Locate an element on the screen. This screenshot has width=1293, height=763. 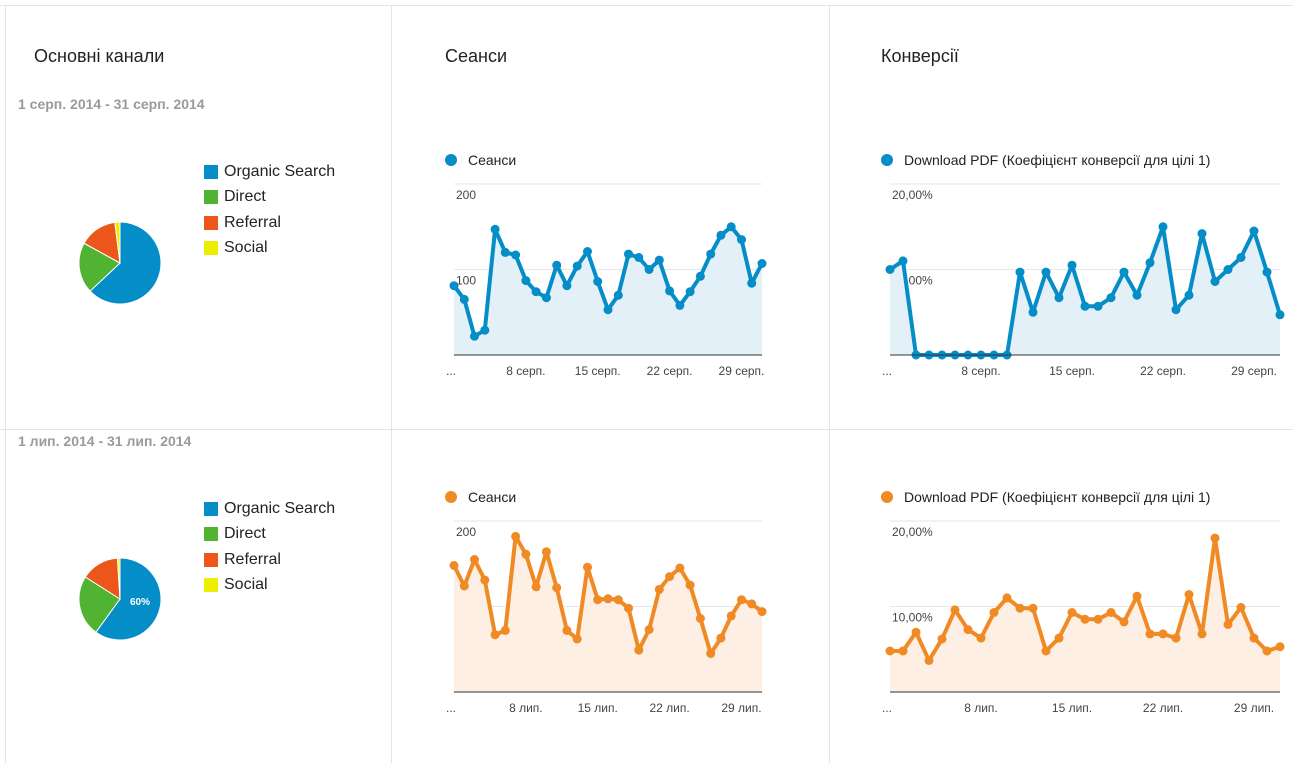
sessions-legend-july: Сеанси is located at coordinates (480, 497).